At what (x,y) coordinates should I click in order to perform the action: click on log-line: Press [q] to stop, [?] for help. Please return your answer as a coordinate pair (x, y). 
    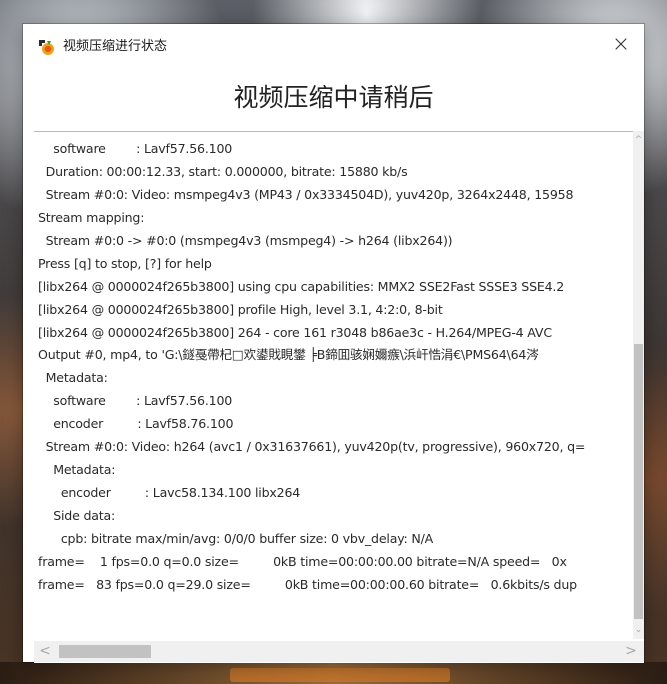
    Looking at the image, I should click on (125, 263).